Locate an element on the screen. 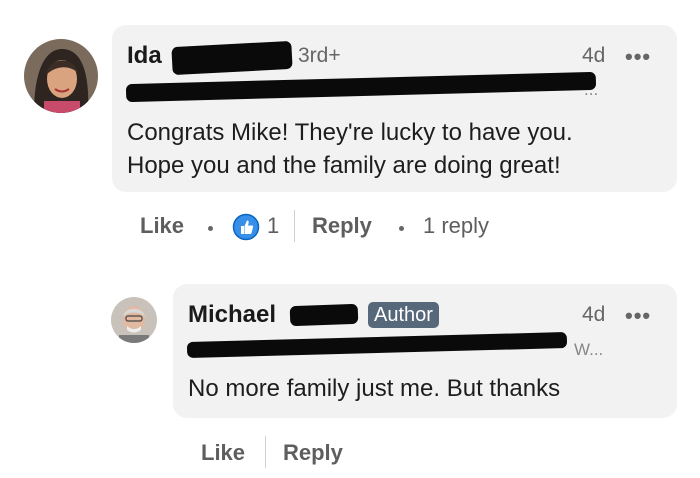 This screenshot has width=700, height=478. reply-reply-button: Reply is located at coordinates (313, 453).